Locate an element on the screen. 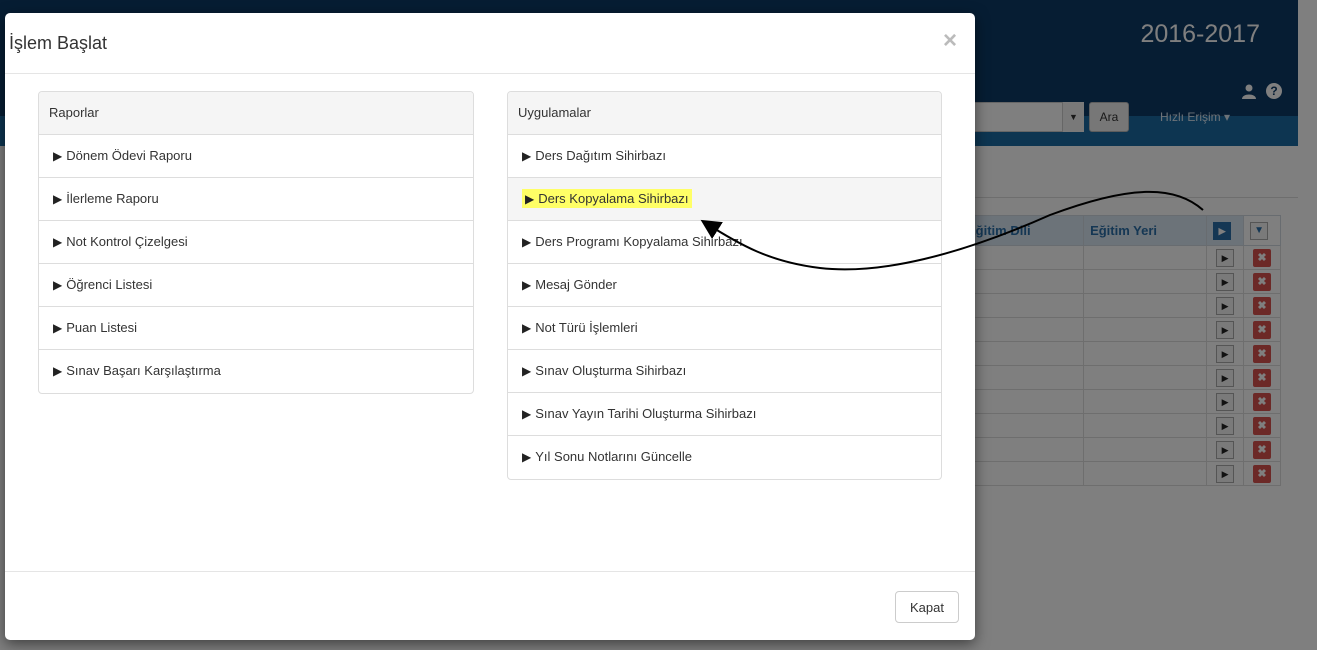  application-item-label: Sınav Yayın Tarihi Oluşturma Sihirbazı is located at coordinates (646, 413).